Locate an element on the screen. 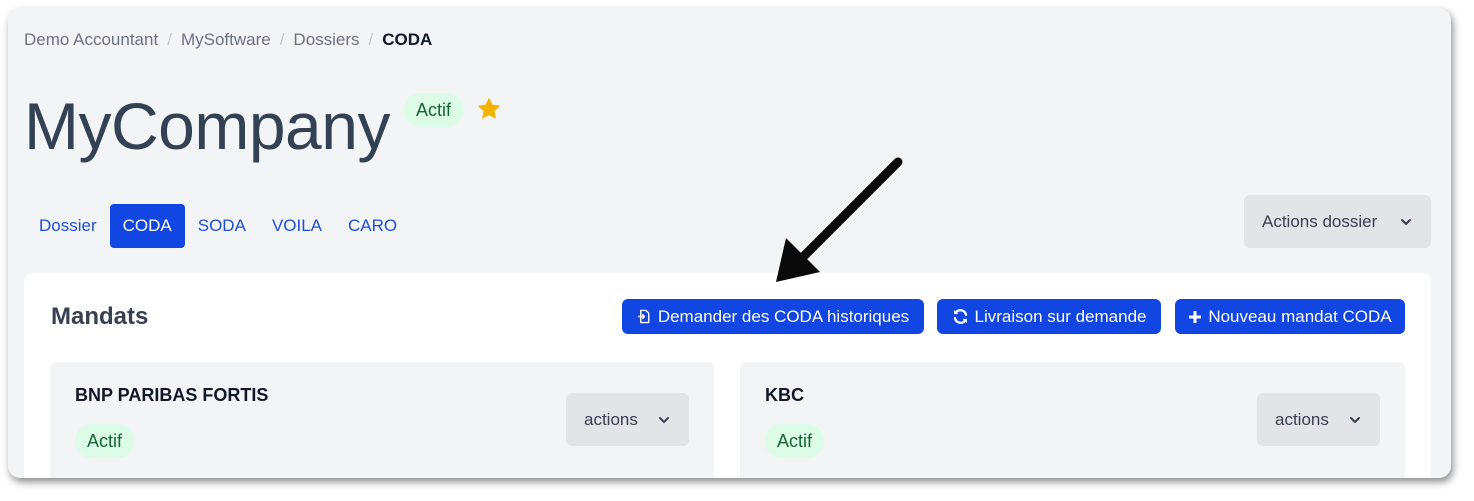 Image resolution: width=1474 pixels, height=501 pixels. tab-soda: SODA is located at coordinates (222, 226).